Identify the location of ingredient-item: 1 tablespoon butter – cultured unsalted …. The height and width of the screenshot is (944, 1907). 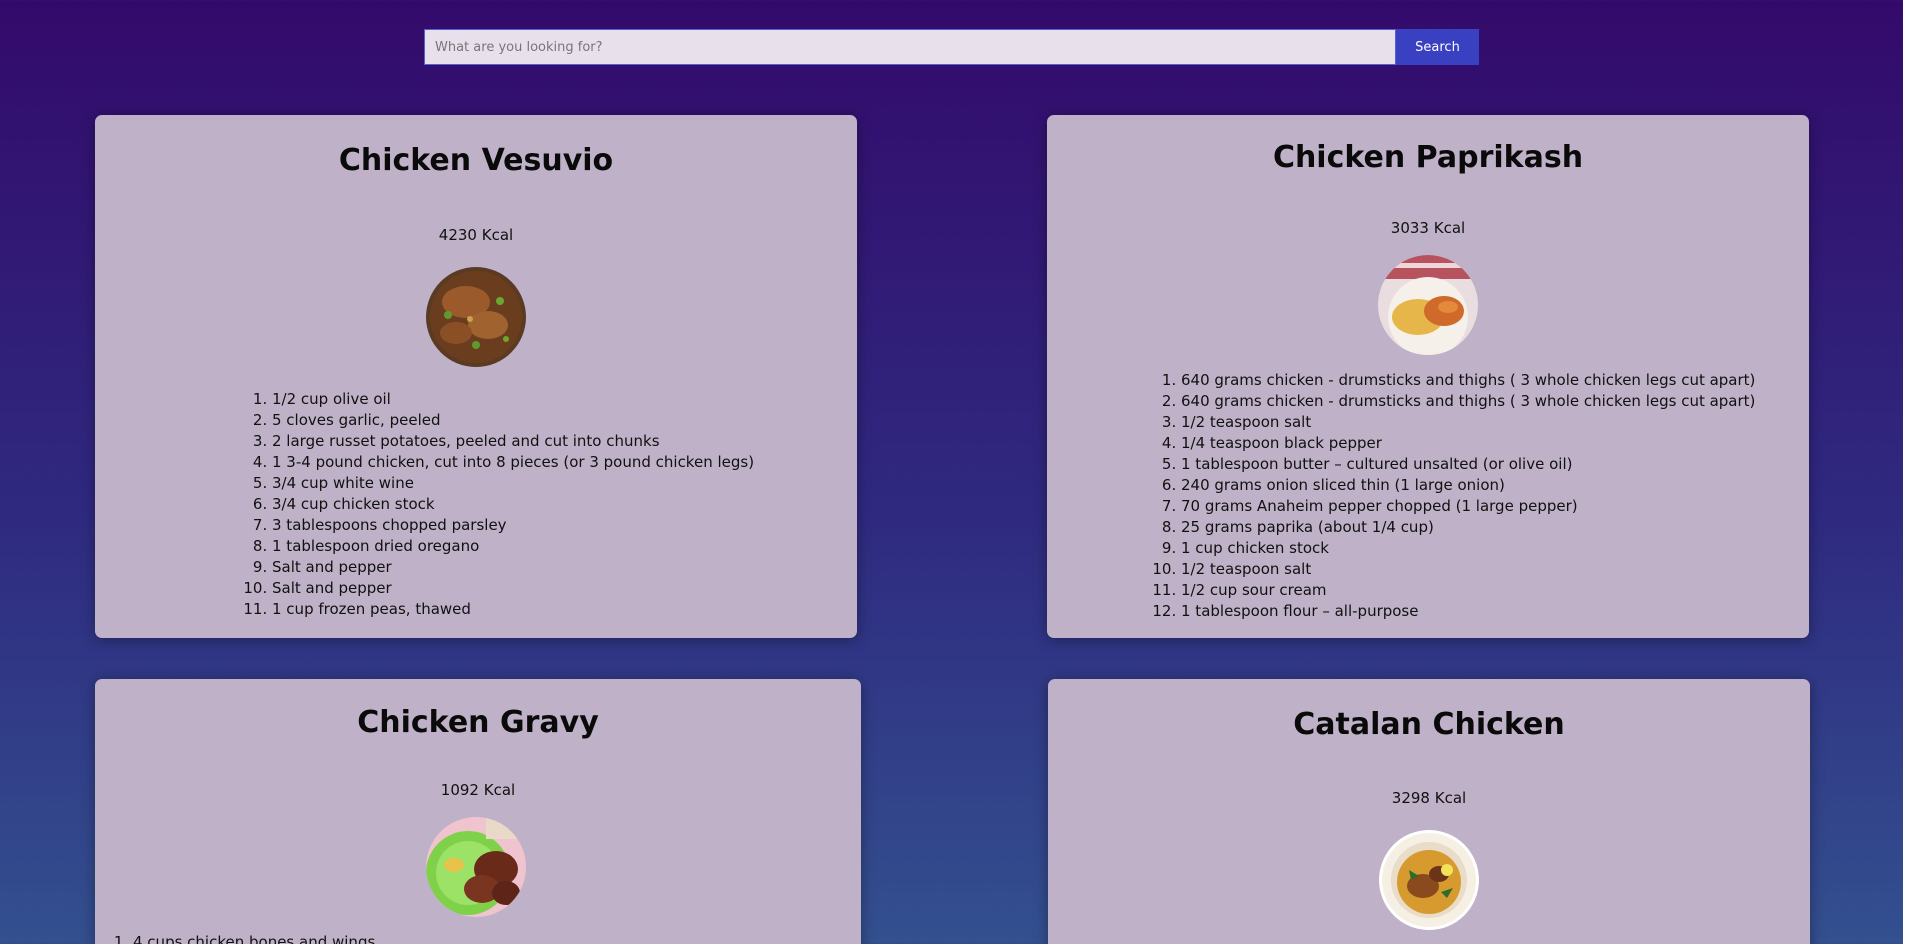
(1468, 464).